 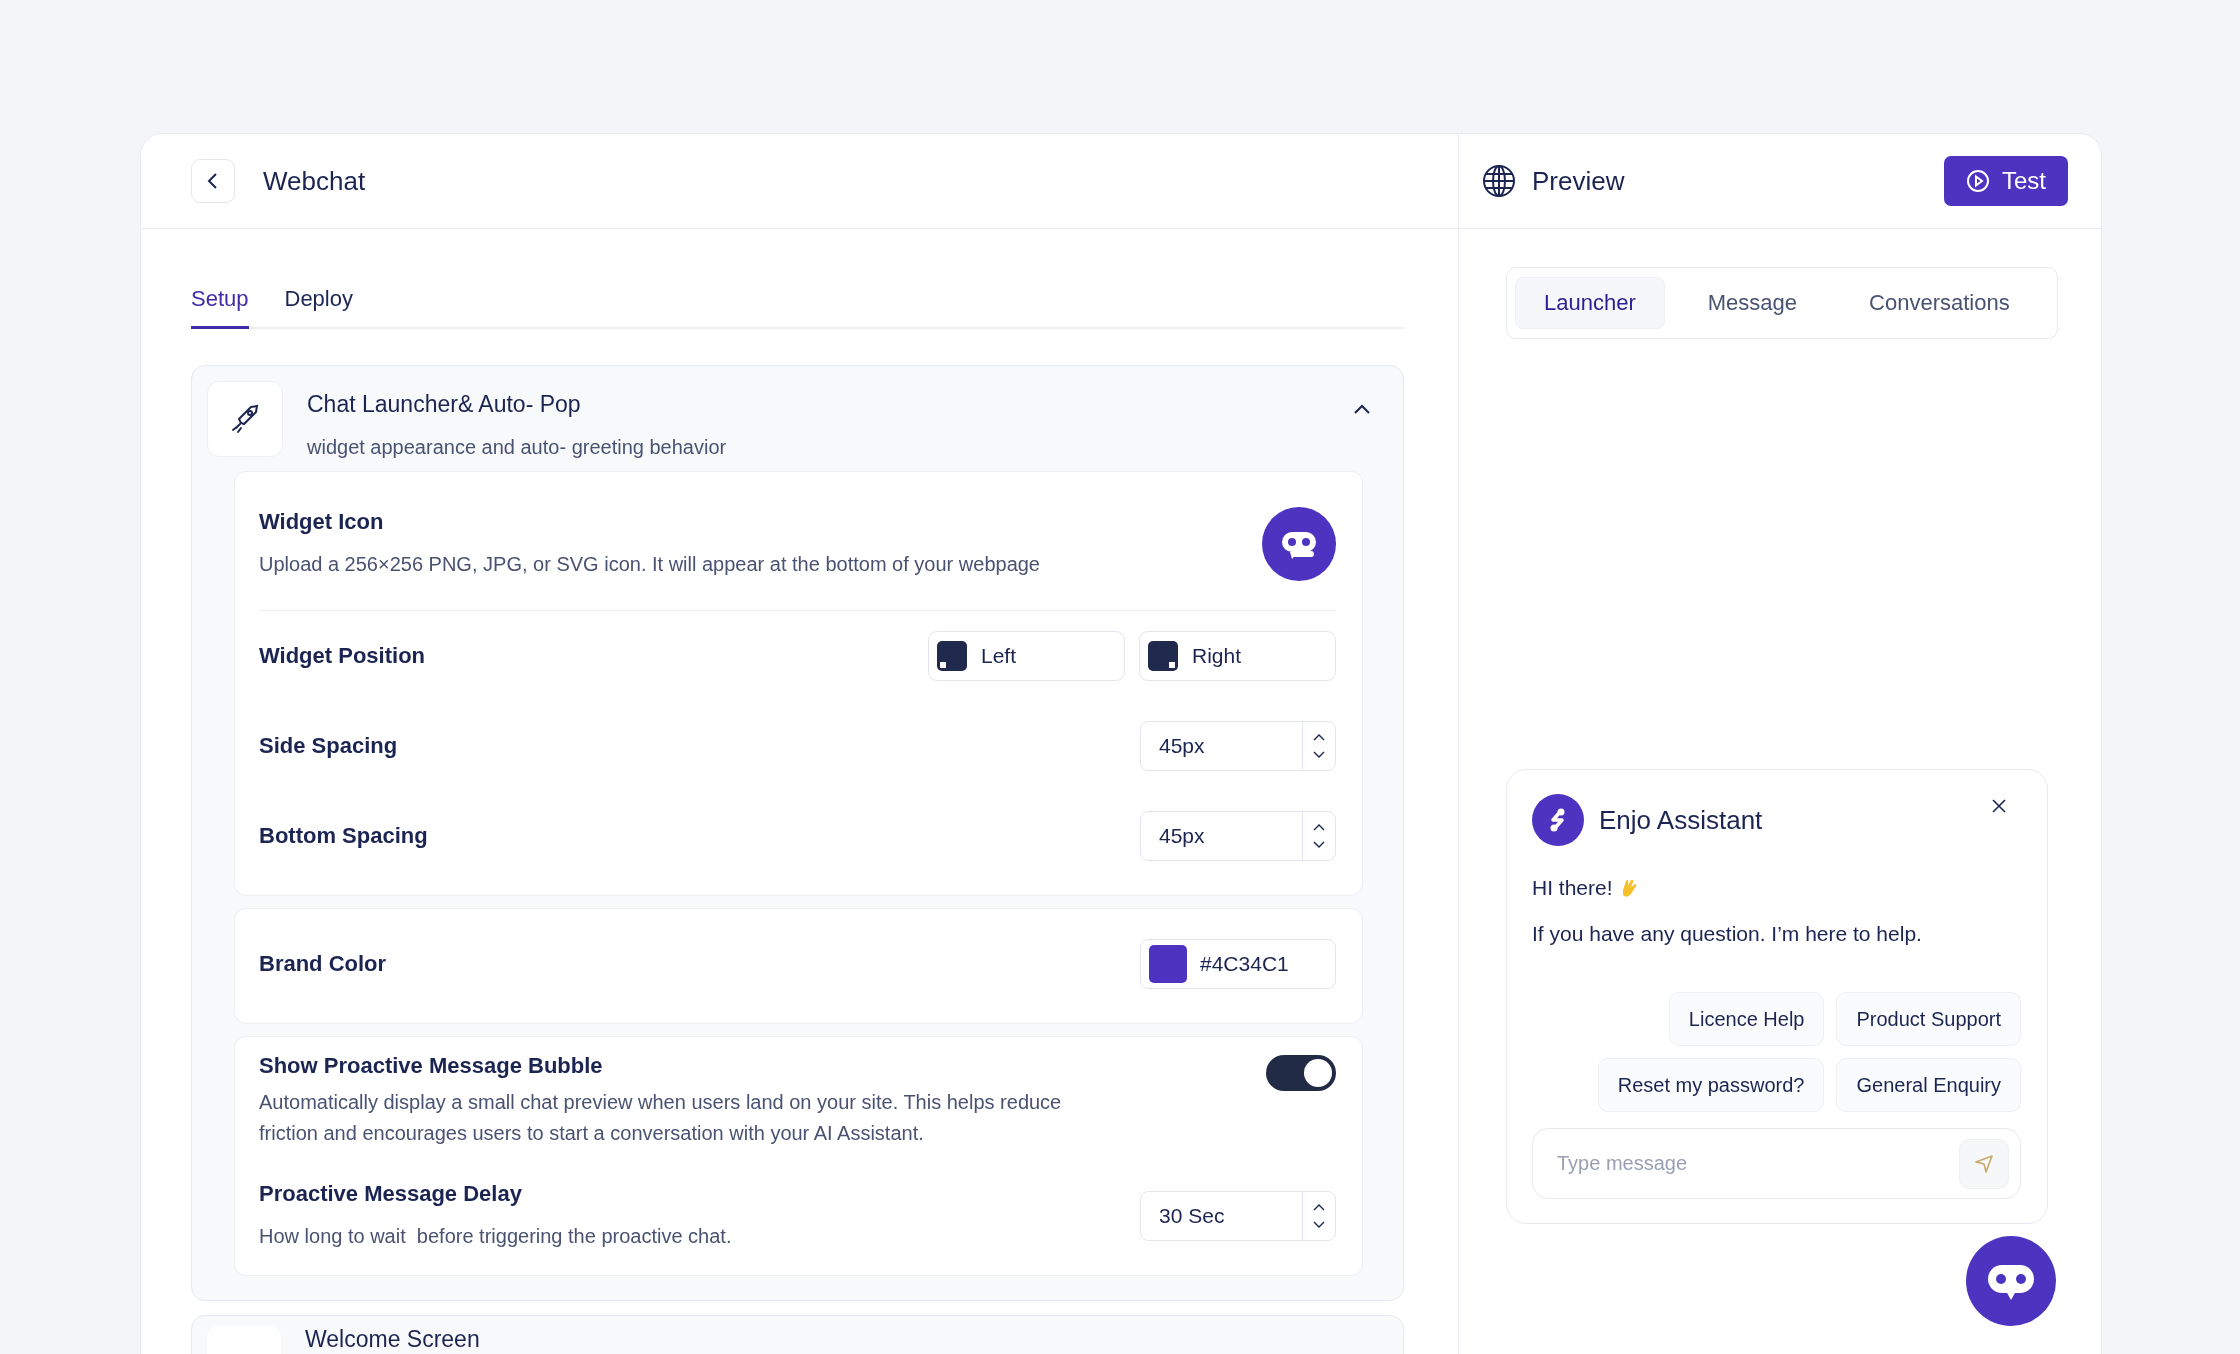 I want to click on preview-tab: Conversations, so click(x=1939, y=303).